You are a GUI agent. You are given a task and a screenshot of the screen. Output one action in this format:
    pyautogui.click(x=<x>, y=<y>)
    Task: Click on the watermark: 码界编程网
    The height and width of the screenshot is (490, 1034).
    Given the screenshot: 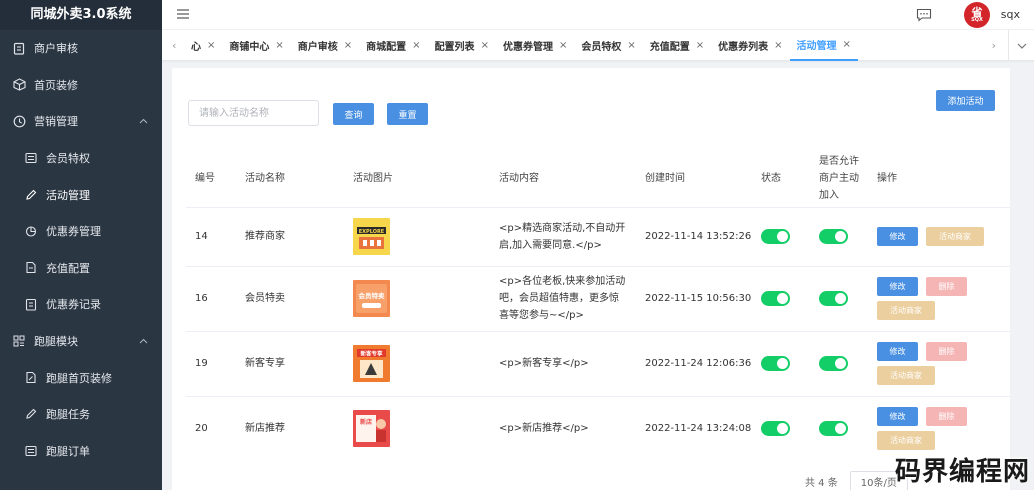 What is the action you would take?
    pyautogui.click(x=962, y=472)
    